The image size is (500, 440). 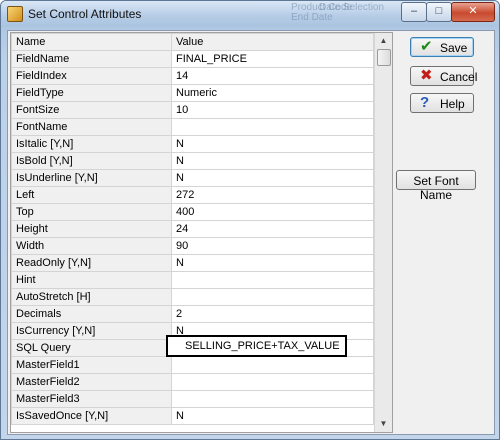 What do you see at coordinates (91, 399) in the screenshot?
I see `attribute-name-cell: MasterField3` at bounding box center [91, 399].